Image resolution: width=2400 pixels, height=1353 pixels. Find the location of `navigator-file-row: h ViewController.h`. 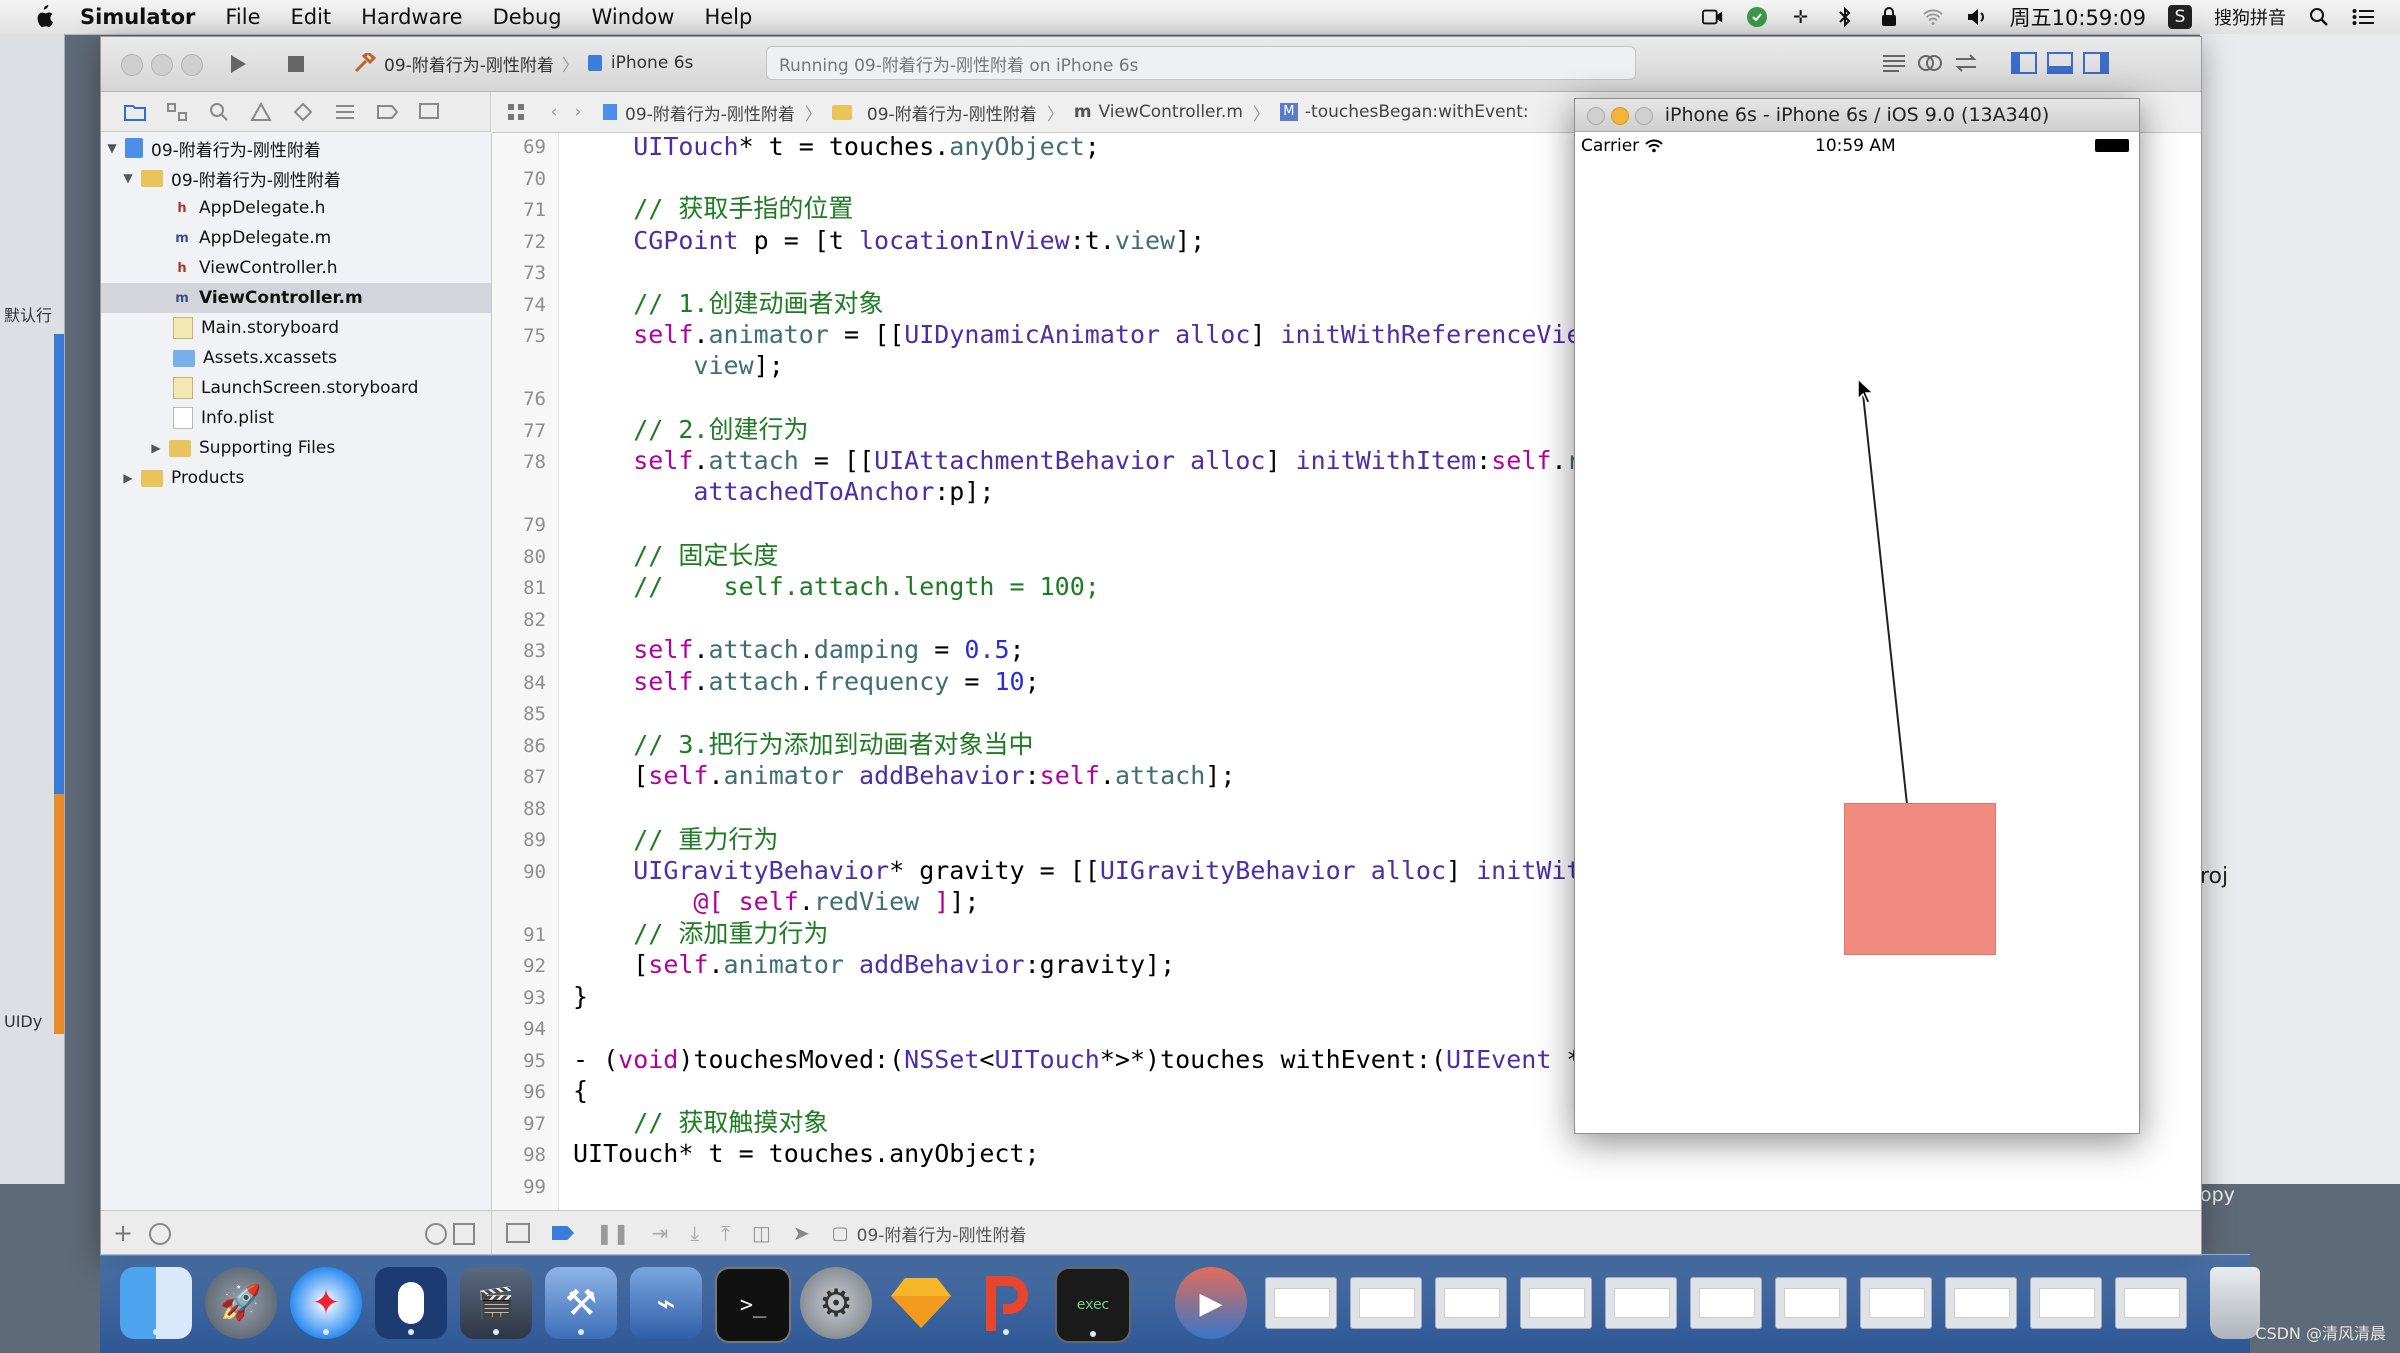

navigator-file-row: h ViewController.h is located at coordinates (296, 268).